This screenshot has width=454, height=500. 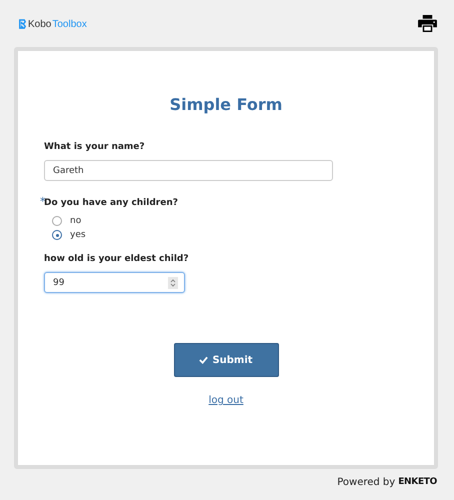 What do you see at coordinates (203, 360) in the screenshot?
I see `check-icon` at bounding box center [203, 360].